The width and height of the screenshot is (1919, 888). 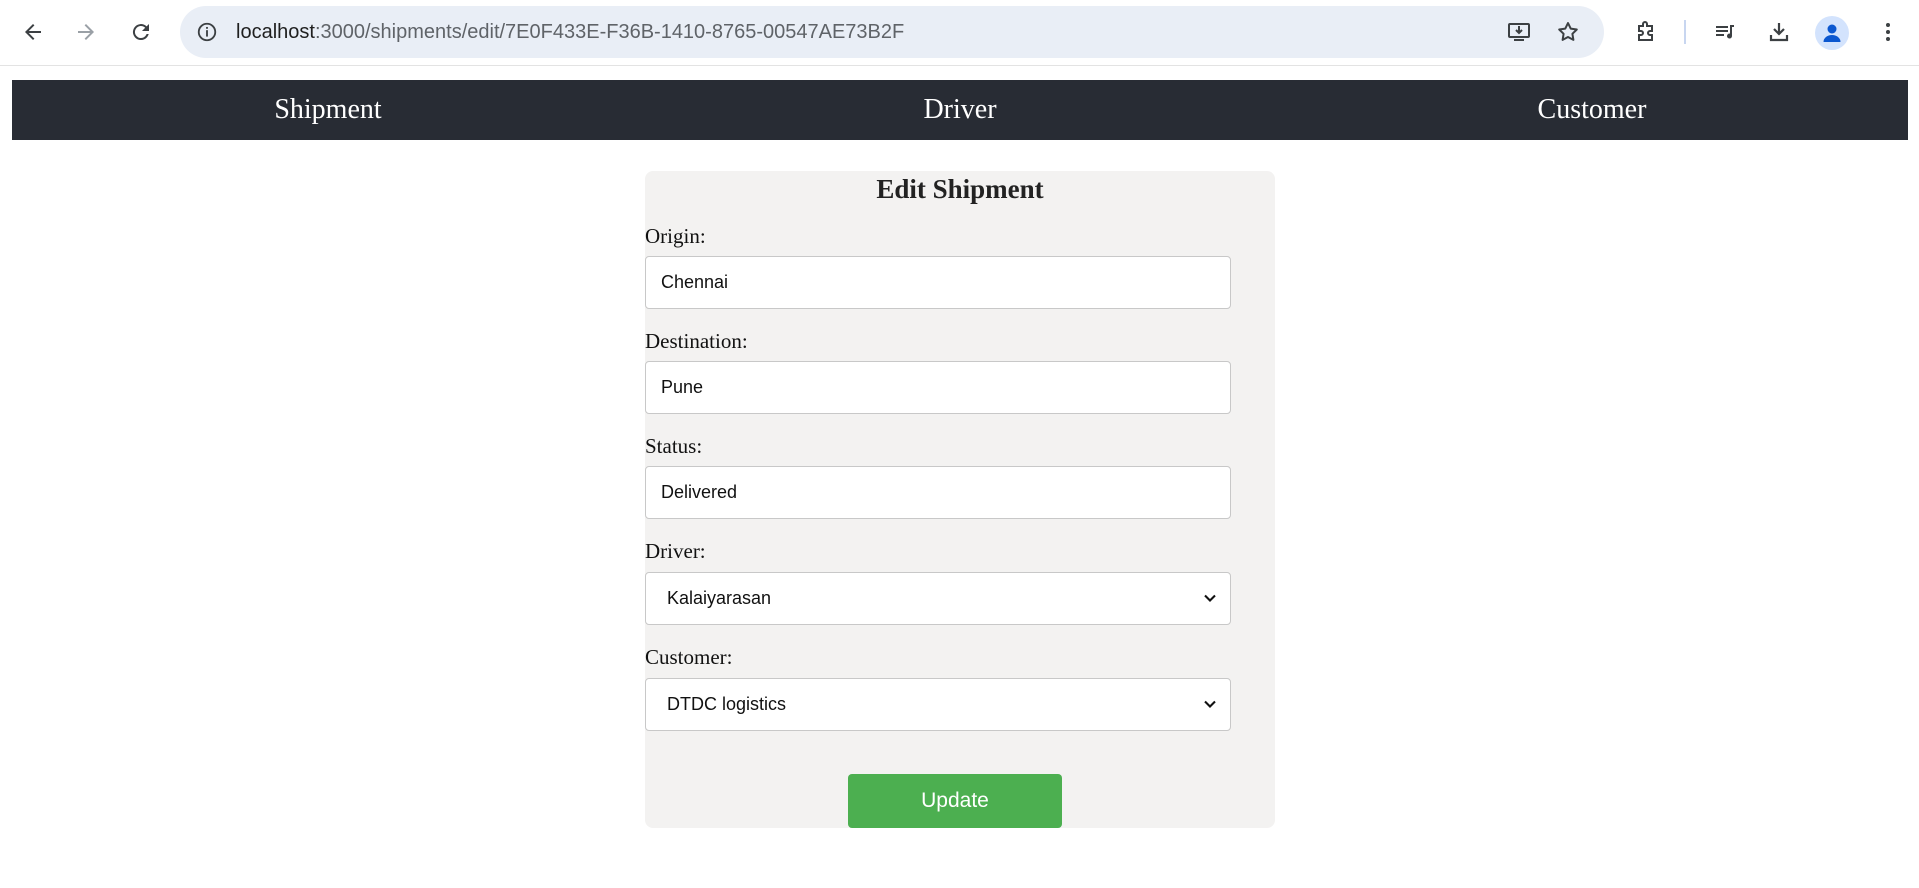 What do you see at coordinates (1568, 32) in the screenshot?
I see `bookmark-star-icon` at bounding box center [1568, 32].